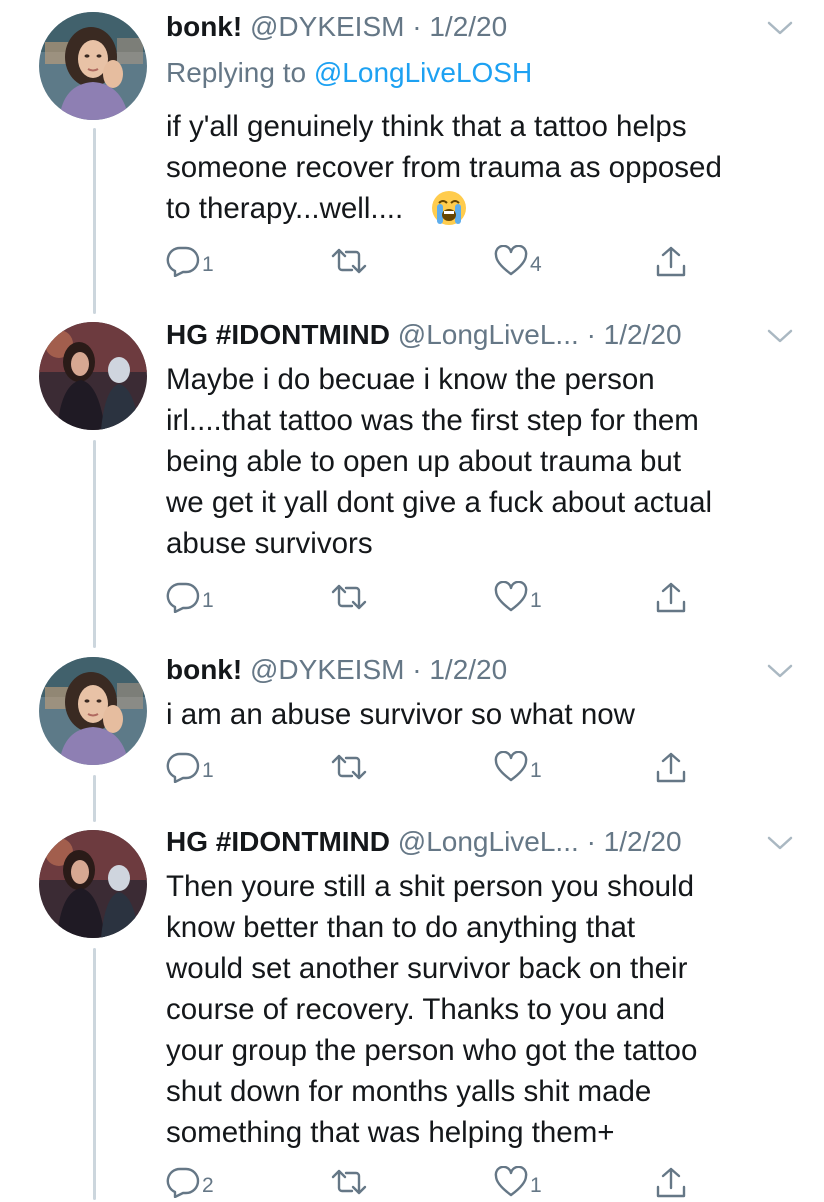 The image size is (824, 1202). What do you see at coordinates (390, 1132) in the screenshot?
I see `tweet-text-line: something that was helping them+` at bounding box center [390, 1132].